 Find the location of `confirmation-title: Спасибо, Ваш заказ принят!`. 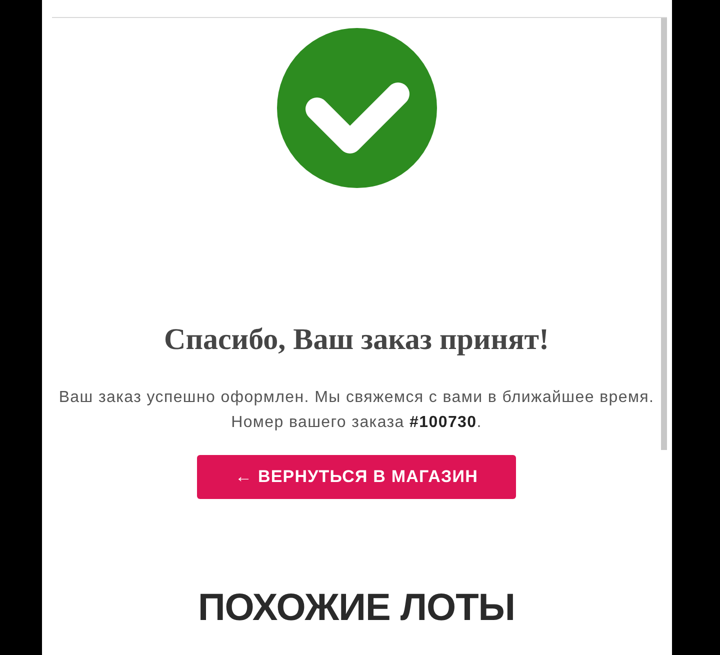

confirmation-title: Спасибо, Ваш заказ принят! is located at coordinates (356, 340).